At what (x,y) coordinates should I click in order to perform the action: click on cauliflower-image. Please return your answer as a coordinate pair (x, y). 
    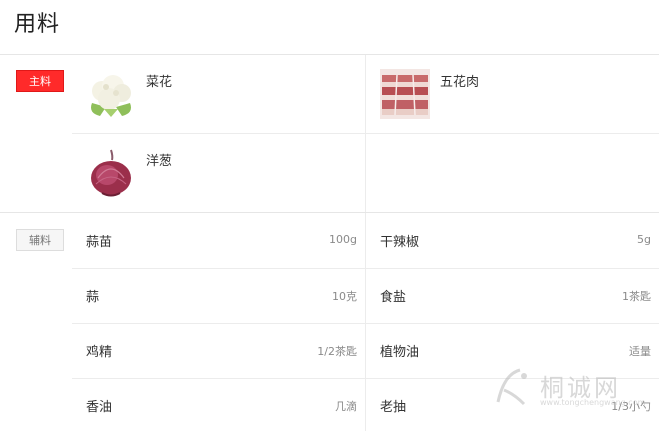
    Looking at the image, I should click on (111, 94).